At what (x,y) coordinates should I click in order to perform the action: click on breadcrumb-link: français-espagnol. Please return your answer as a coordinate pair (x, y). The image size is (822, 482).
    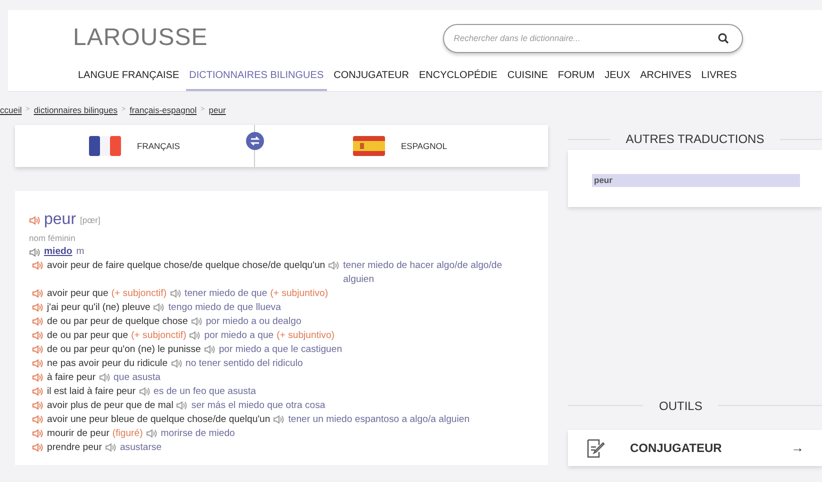
    Looking at the image, I should click on (163, 110).